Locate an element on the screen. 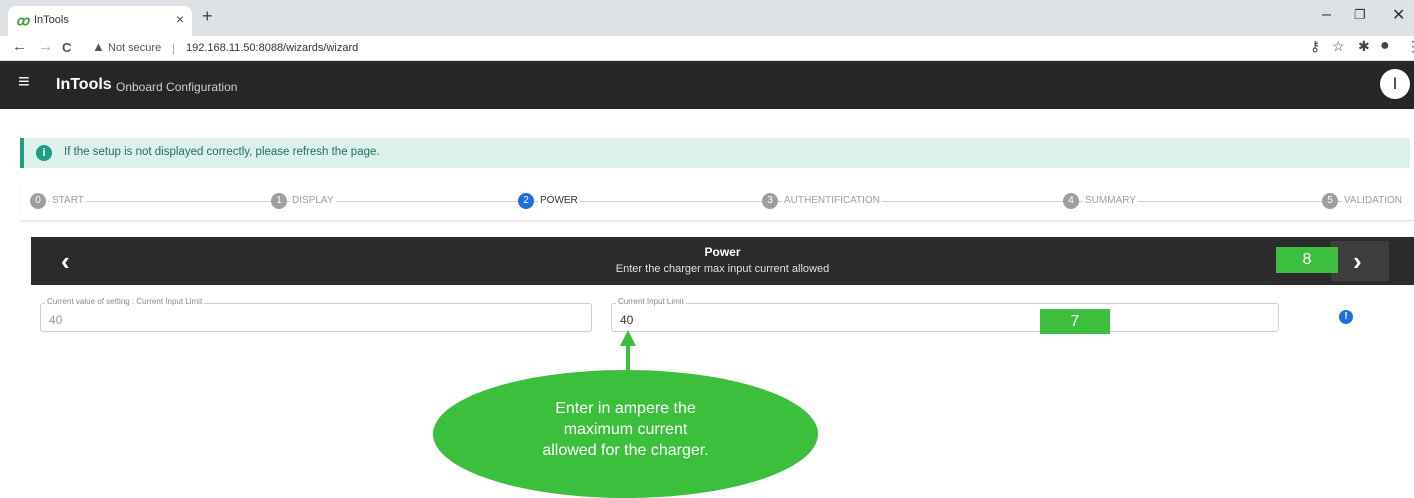 The height and width of the screenshot is (498, 1414). step-2-label: POWER is located at coordinates (559, 200).